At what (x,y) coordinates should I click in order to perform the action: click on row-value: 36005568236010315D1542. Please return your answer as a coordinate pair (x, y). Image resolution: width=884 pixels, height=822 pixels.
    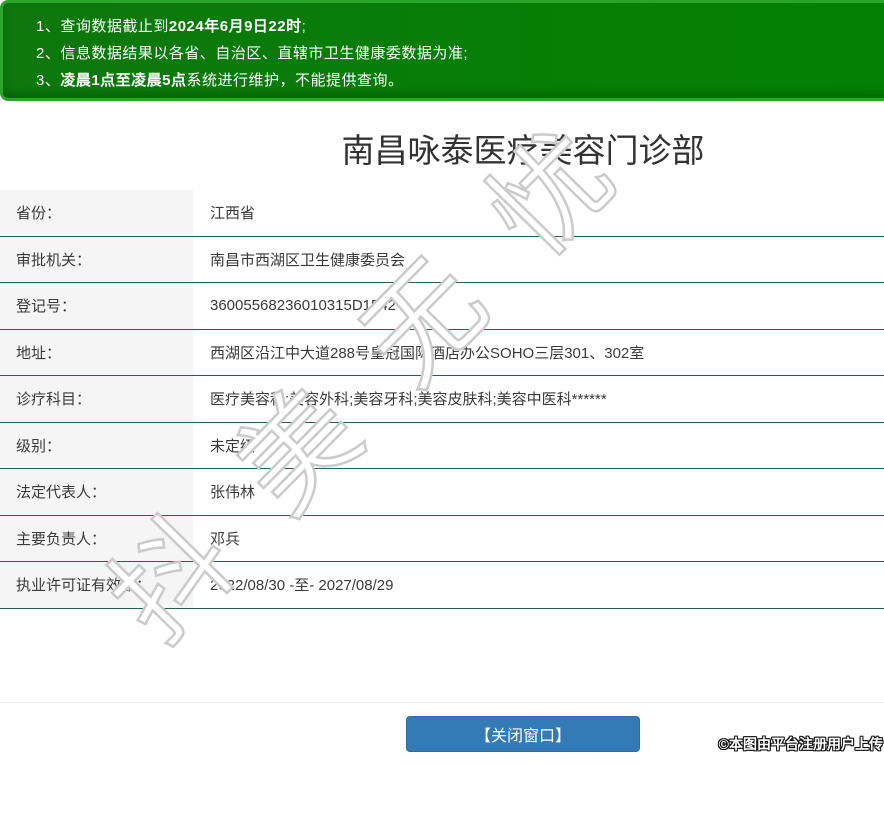
    Looking at the image, I should click on (303, 306).